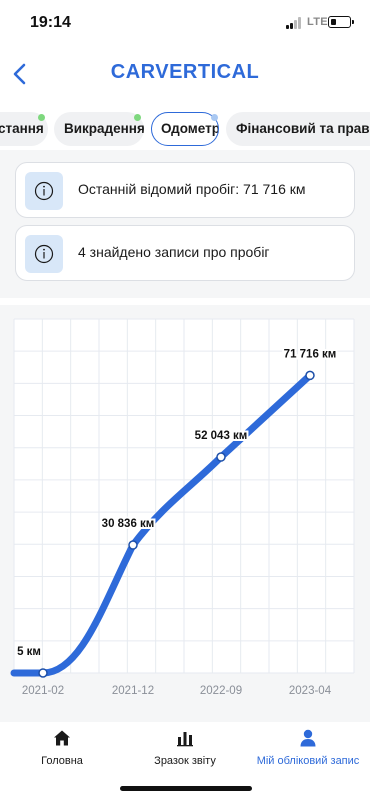 The width and height of the screenshot is (370, 800). I want to click on home-icon, so click(62, 738).